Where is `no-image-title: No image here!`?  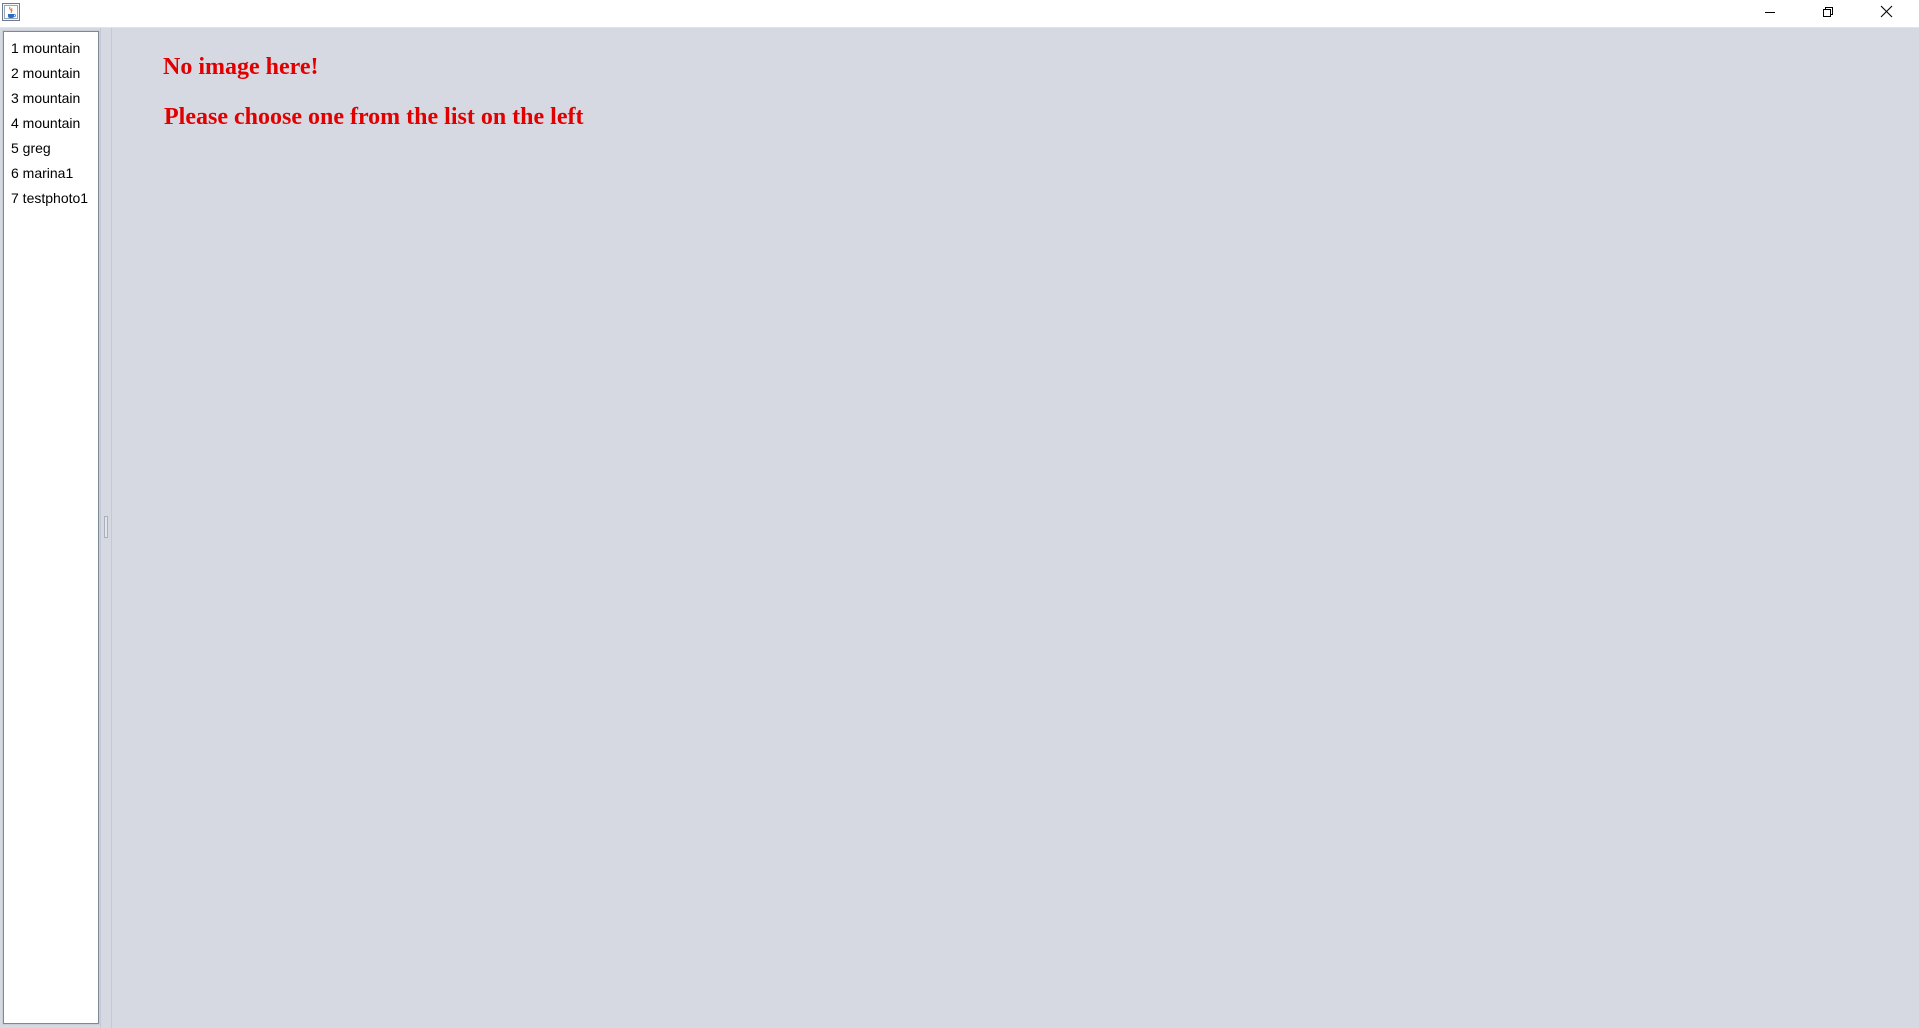 no-image-title: No image here! is located at coordinates (241, 67).